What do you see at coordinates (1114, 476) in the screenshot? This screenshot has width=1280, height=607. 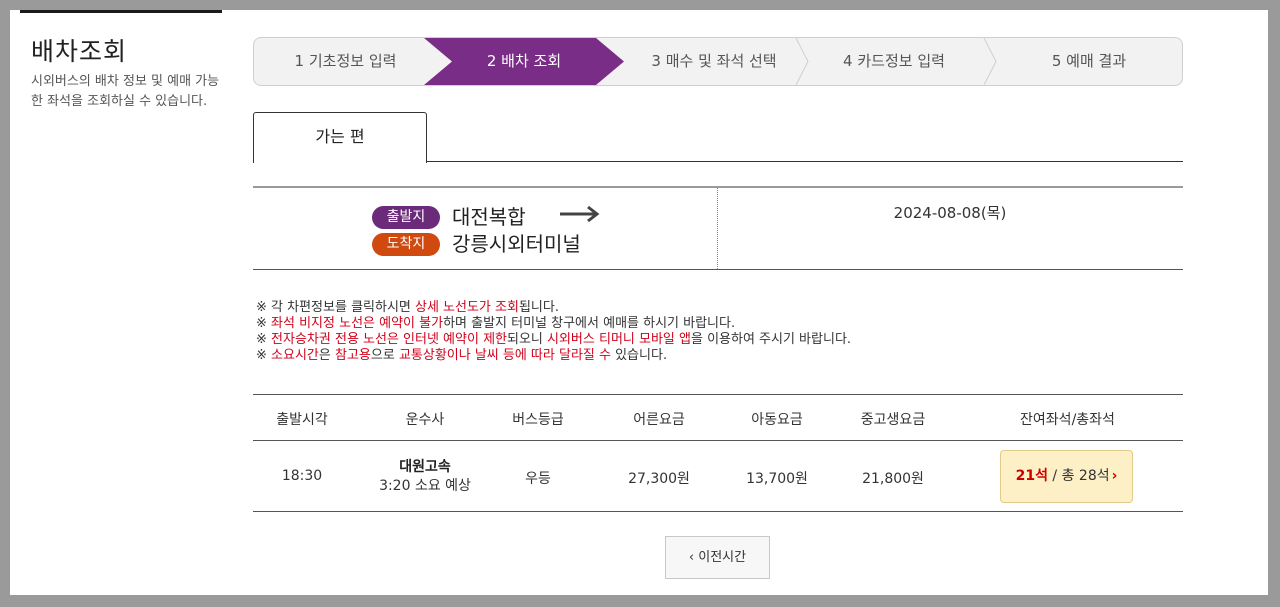 I see `chevron-right-icon: ›` at bounding box center [1114, 476].